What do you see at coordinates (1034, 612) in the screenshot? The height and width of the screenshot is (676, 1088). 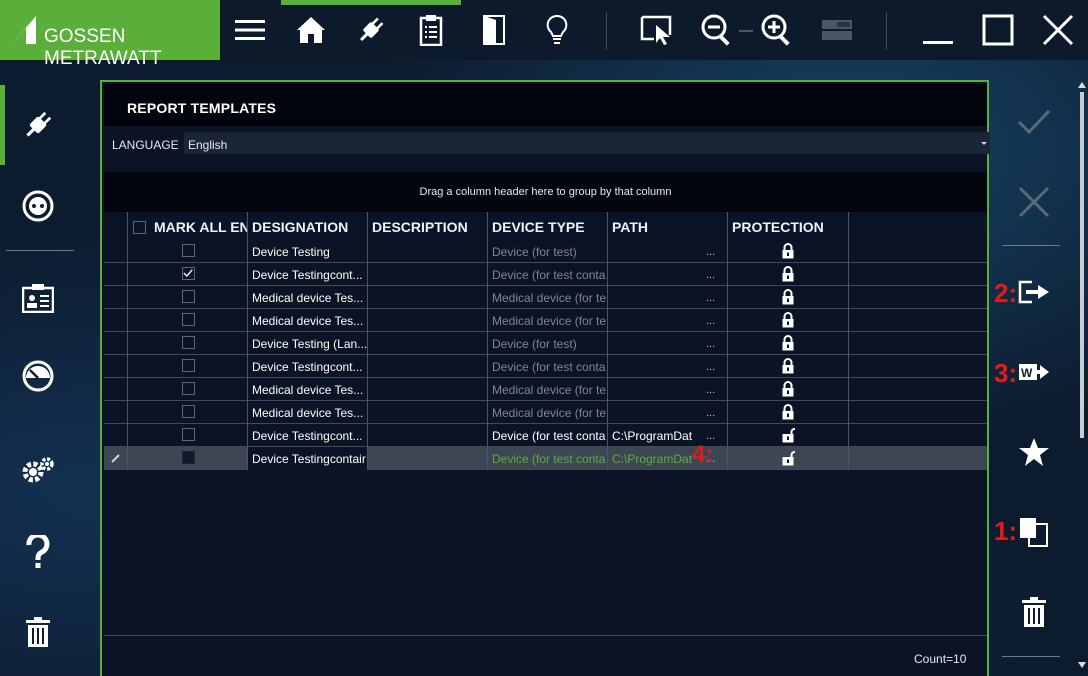 I see `delete-button` at bounding box center [1034, 612].